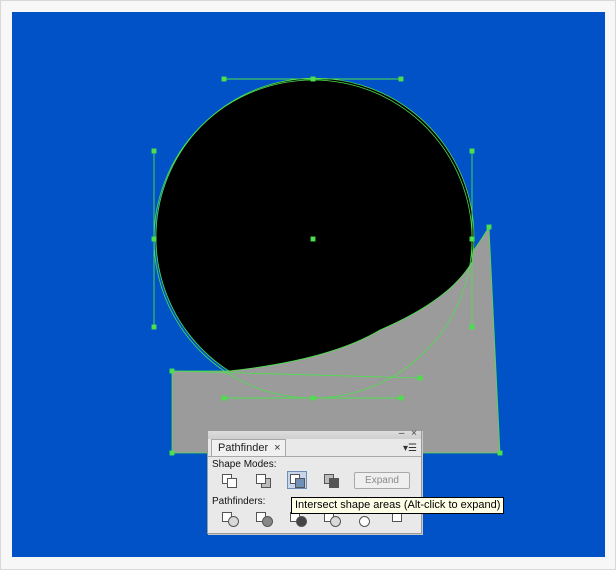  I want to click on minus-front-icon, so click(263, 480).